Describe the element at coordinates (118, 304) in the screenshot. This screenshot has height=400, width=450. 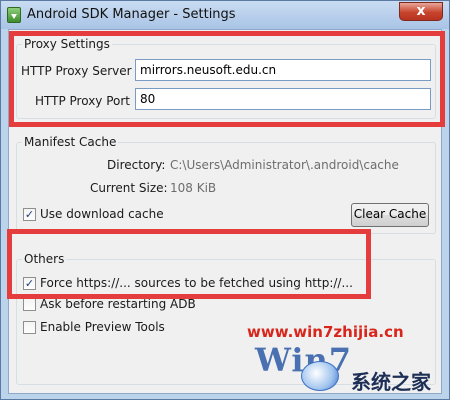
I see `ask-restart-adb-label: Ask before restarting ADB` at that location.